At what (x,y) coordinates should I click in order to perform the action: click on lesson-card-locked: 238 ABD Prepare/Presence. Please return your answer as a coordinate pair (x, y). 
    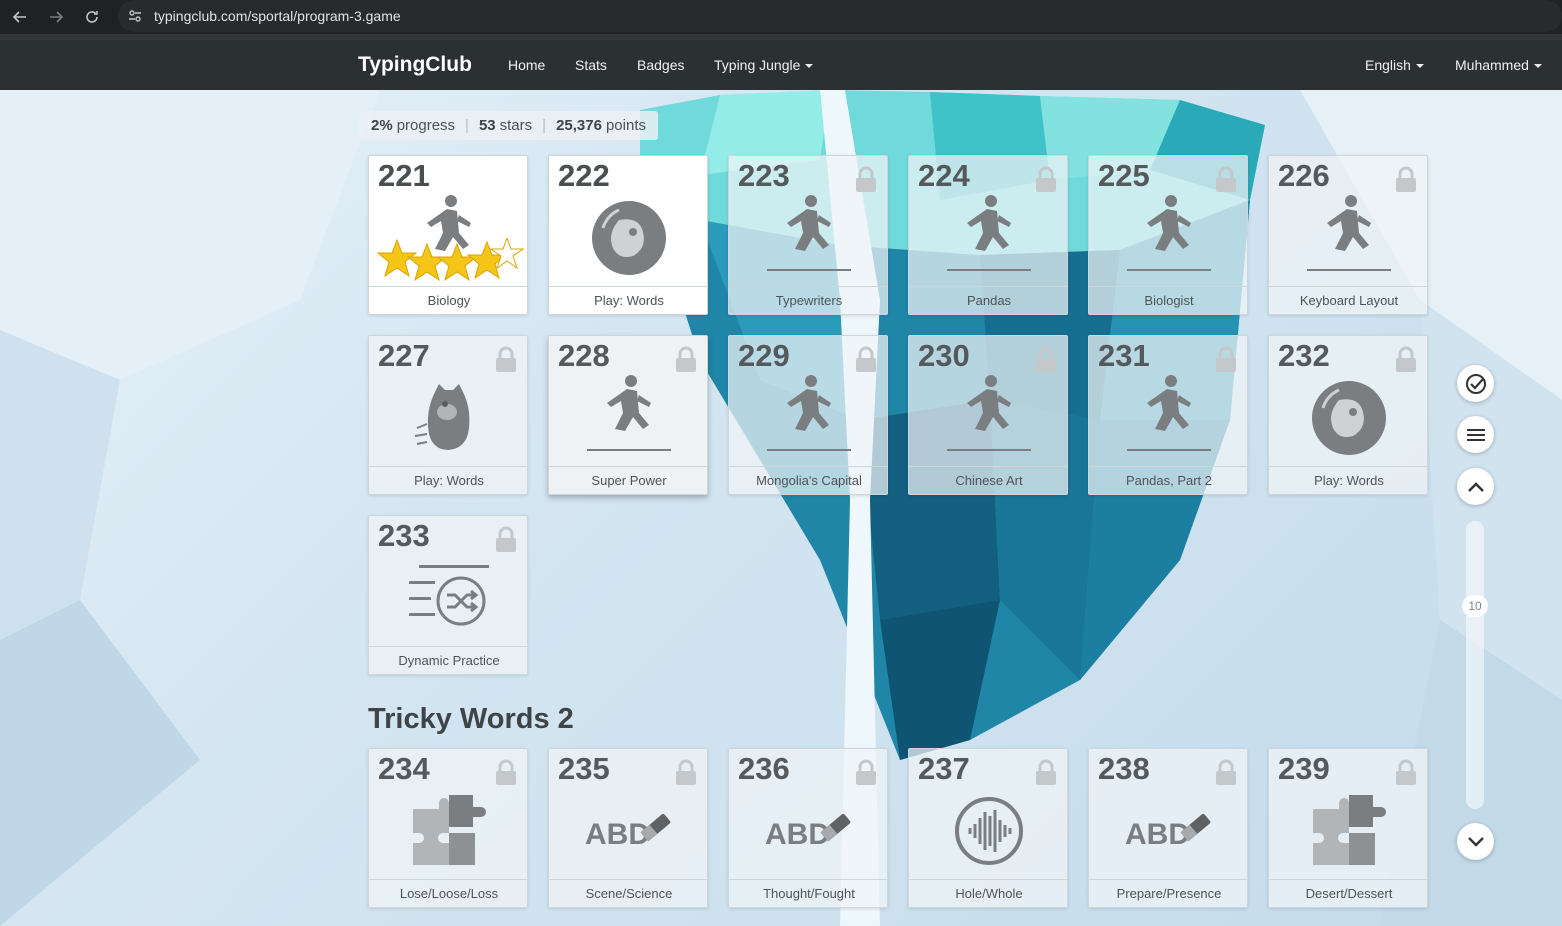
    Looking at the image, I should click on (1168, 828).